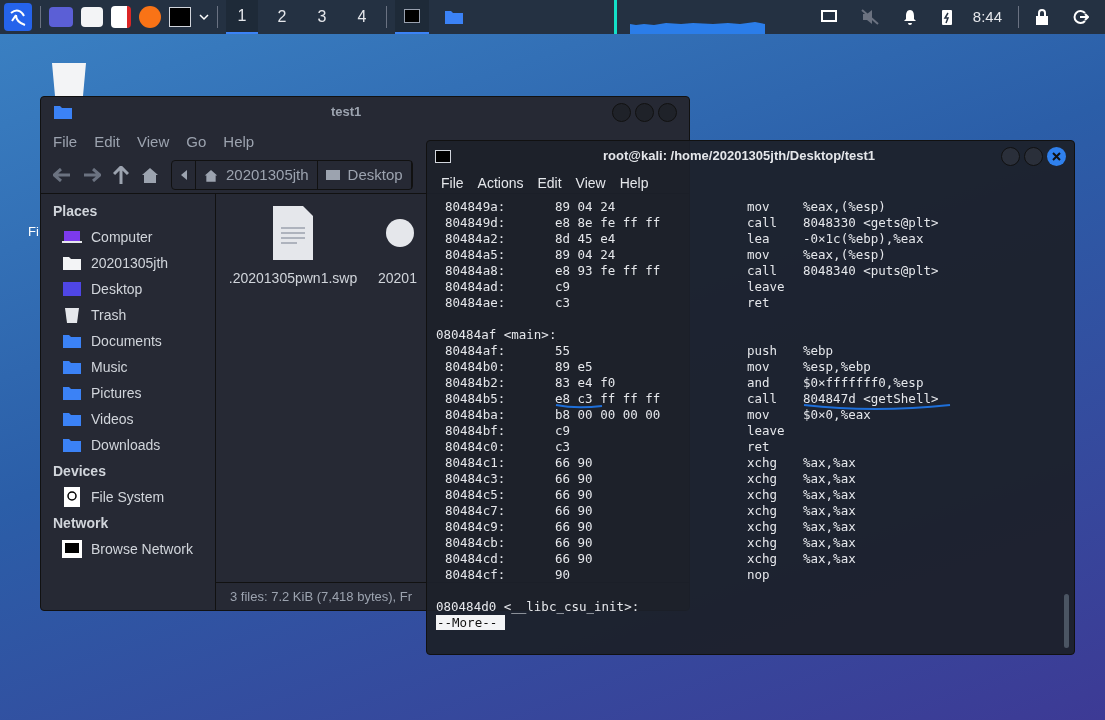 This screenshot has width=1105, height=720. What do you see at coordinates (128, 497) in the screenshot?
I see `sidebar-item: File System` at bounding box center [128, 497].